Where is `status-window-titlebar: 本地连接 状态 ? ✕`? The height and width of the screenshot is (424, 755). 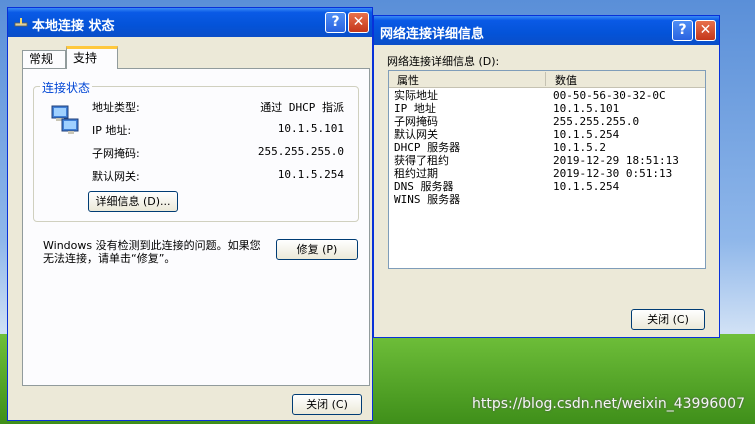 status-window-titlebar: 本地连接 状态 ? ✕ is located at coordinates (190, 22).